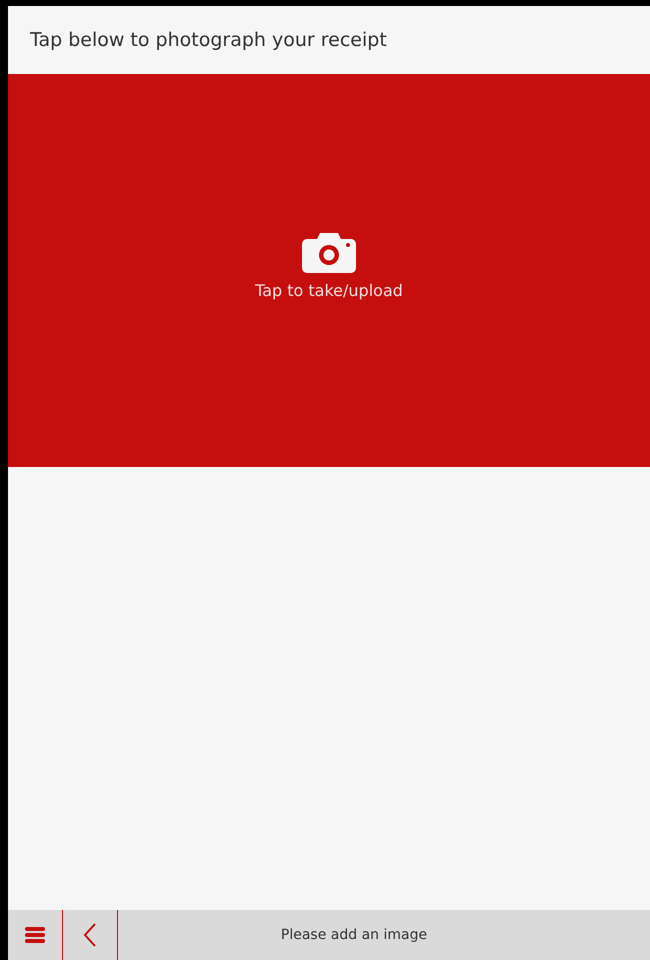  I want to click on header-title: Tap below to photograph your receipt, so click(208, 40).